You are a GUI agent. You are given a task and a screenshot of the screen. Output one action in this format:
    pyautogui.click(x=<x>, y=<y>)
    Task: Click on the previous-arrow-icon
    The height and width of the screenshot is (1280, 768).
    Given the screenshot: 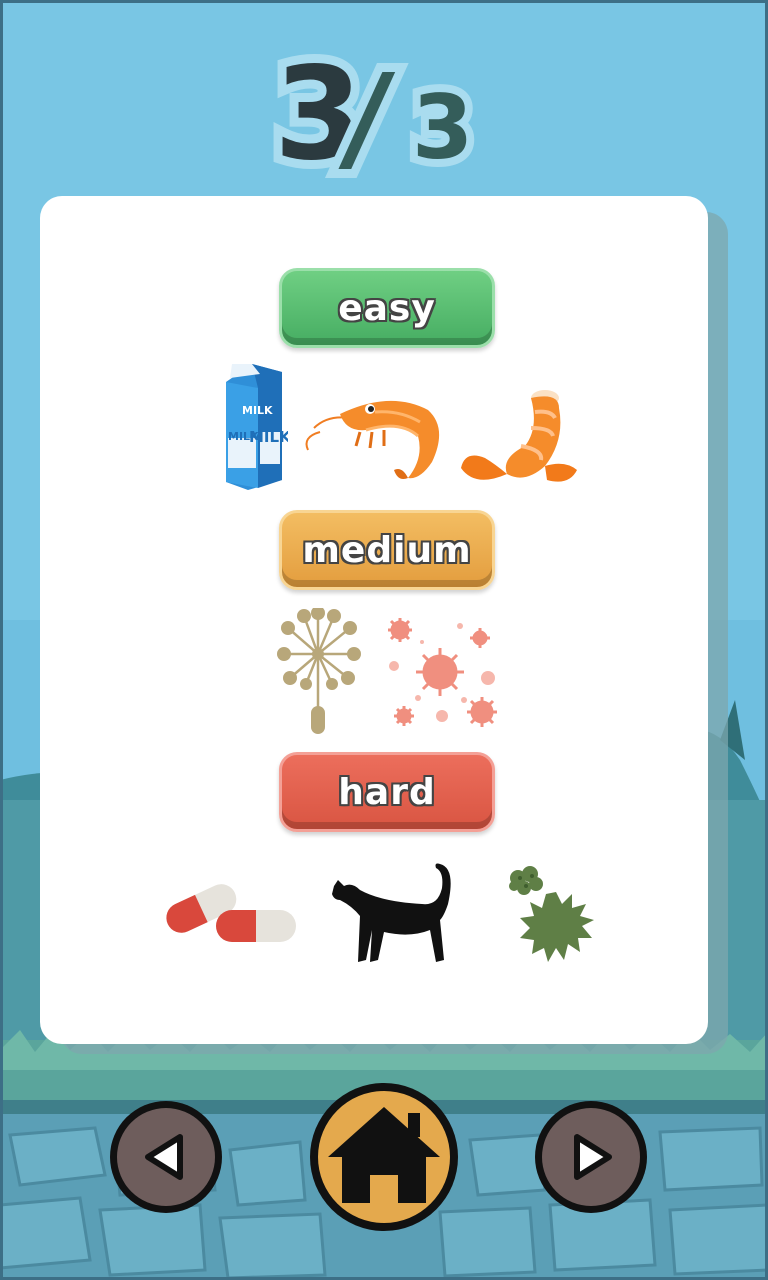 What is the action you would take?
    pyautogui.click(x=164, y=1157)
    